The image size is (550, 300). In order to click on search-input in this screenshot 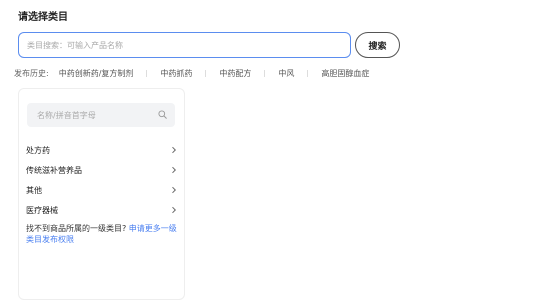, I will do `click(184, 45)`.